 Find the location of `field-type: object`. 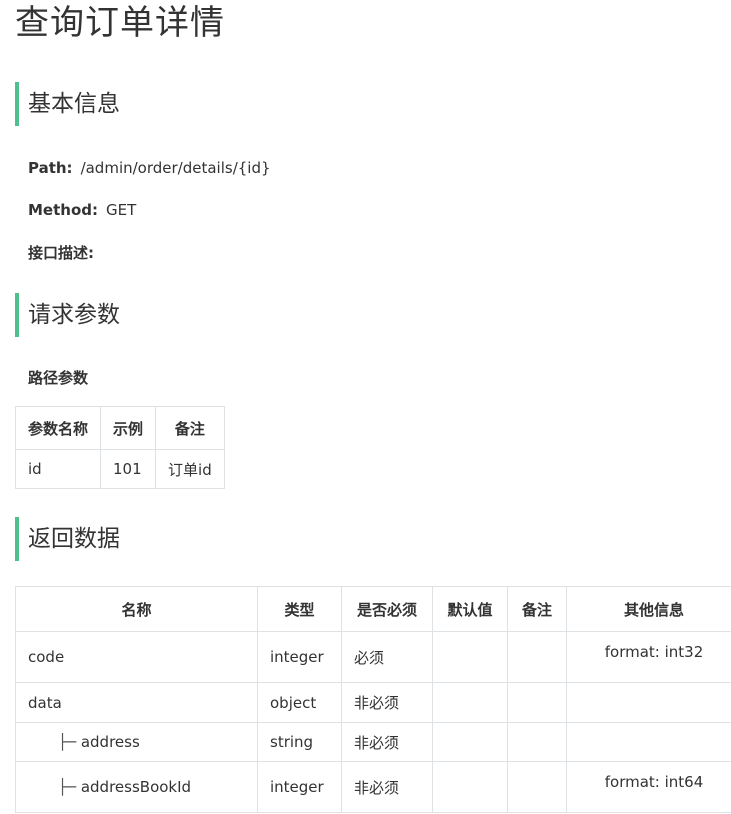

field-type: object is located at coordinates (299, 702).